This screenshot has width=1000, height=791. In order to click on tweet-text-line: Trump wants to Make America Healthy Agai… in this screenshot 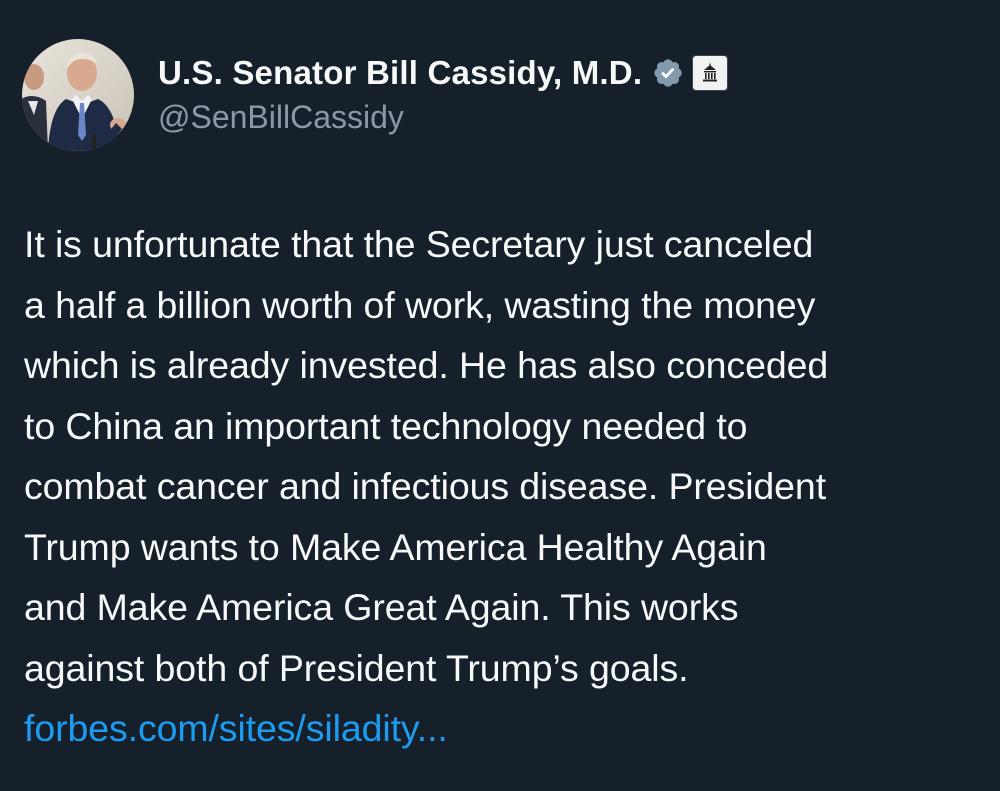, I will do `click(395, 546)`.